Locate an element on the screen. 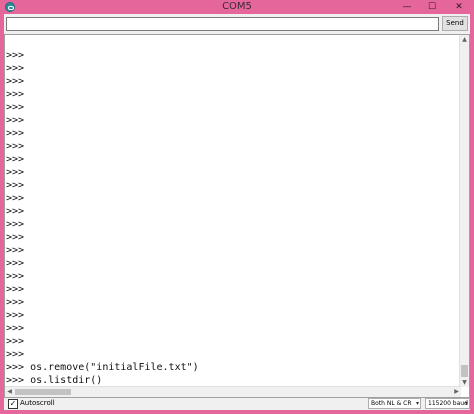 The image size is (474, 414). serial-input is located at coordinates (222, 24).